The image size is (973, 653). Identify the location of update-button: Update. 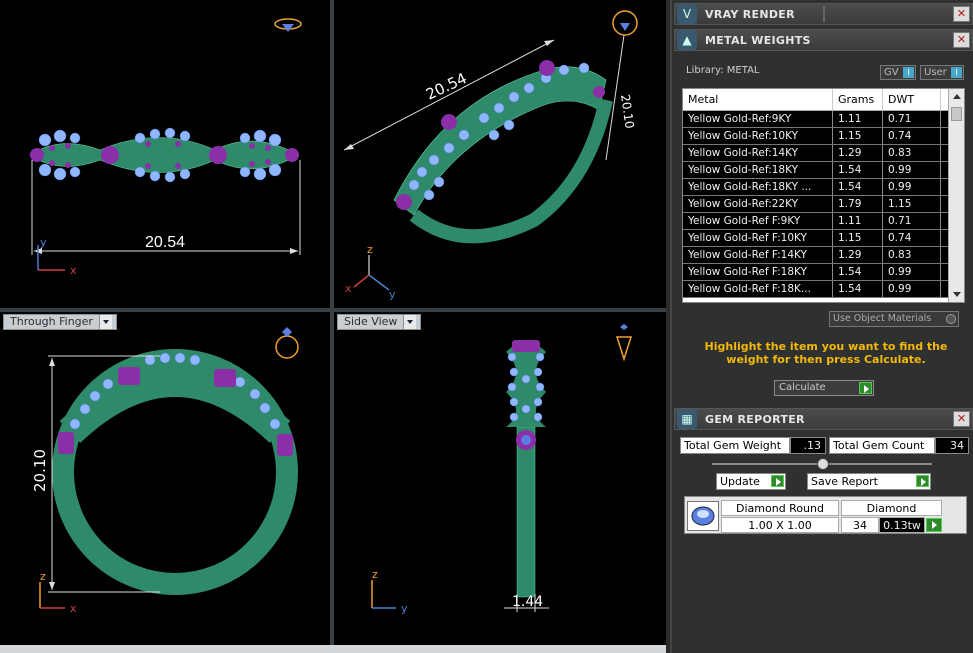
(751, 481).